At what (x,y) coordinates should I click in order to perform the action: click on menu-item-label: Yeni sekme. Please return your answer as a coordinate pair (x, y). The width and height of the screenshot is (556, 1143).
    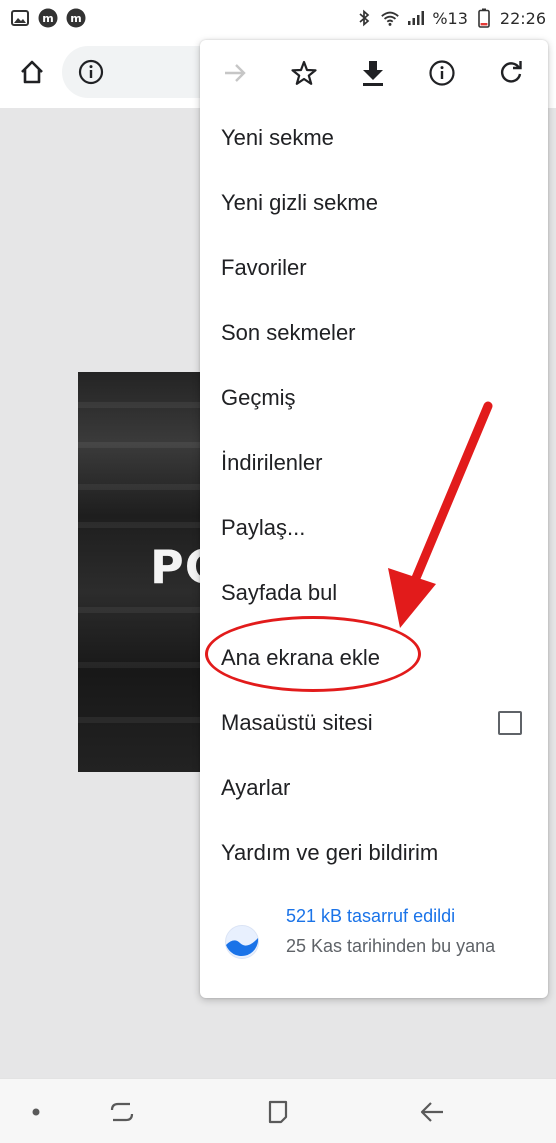
    Looking at the image, I should click on (277, 137).